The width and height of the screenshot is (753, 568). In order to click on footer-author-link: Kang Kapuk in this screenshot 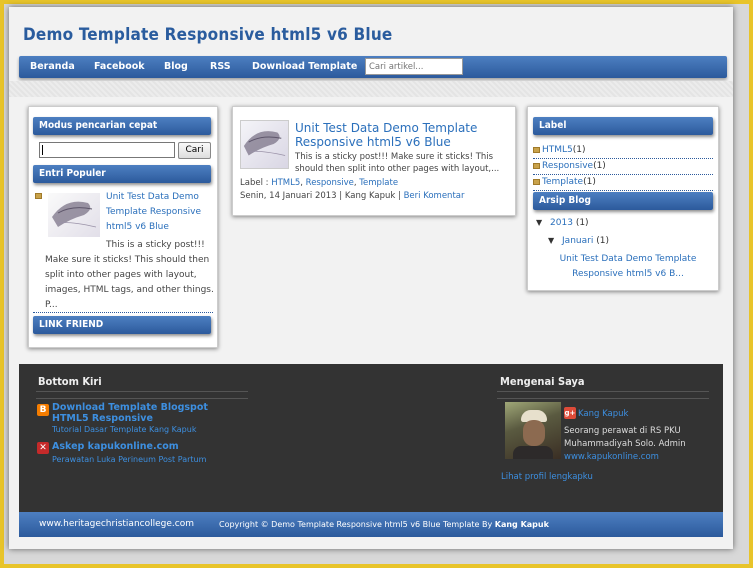, I will do `click(522, 524)`.